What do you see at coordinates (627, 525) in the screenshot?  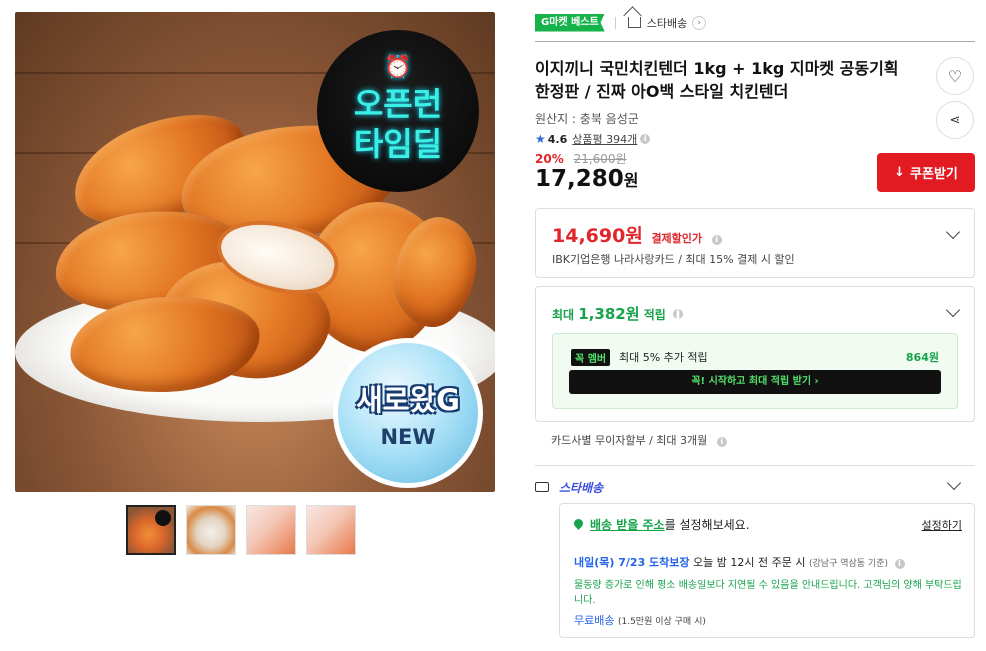 I see `address-link: 배송 받을 주소` at bounding box center [627, 525].